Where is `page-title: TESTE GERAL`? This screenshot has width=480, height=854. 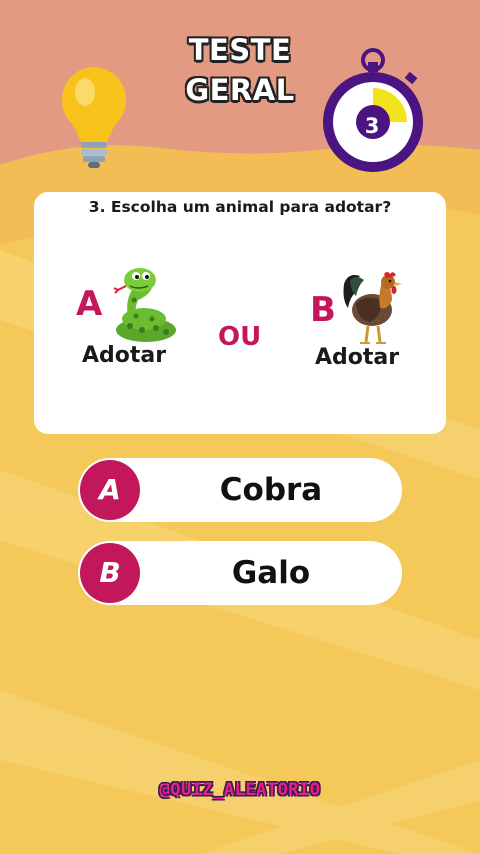
page-title: TESTE GERAL is located at coordinates (240, 70).